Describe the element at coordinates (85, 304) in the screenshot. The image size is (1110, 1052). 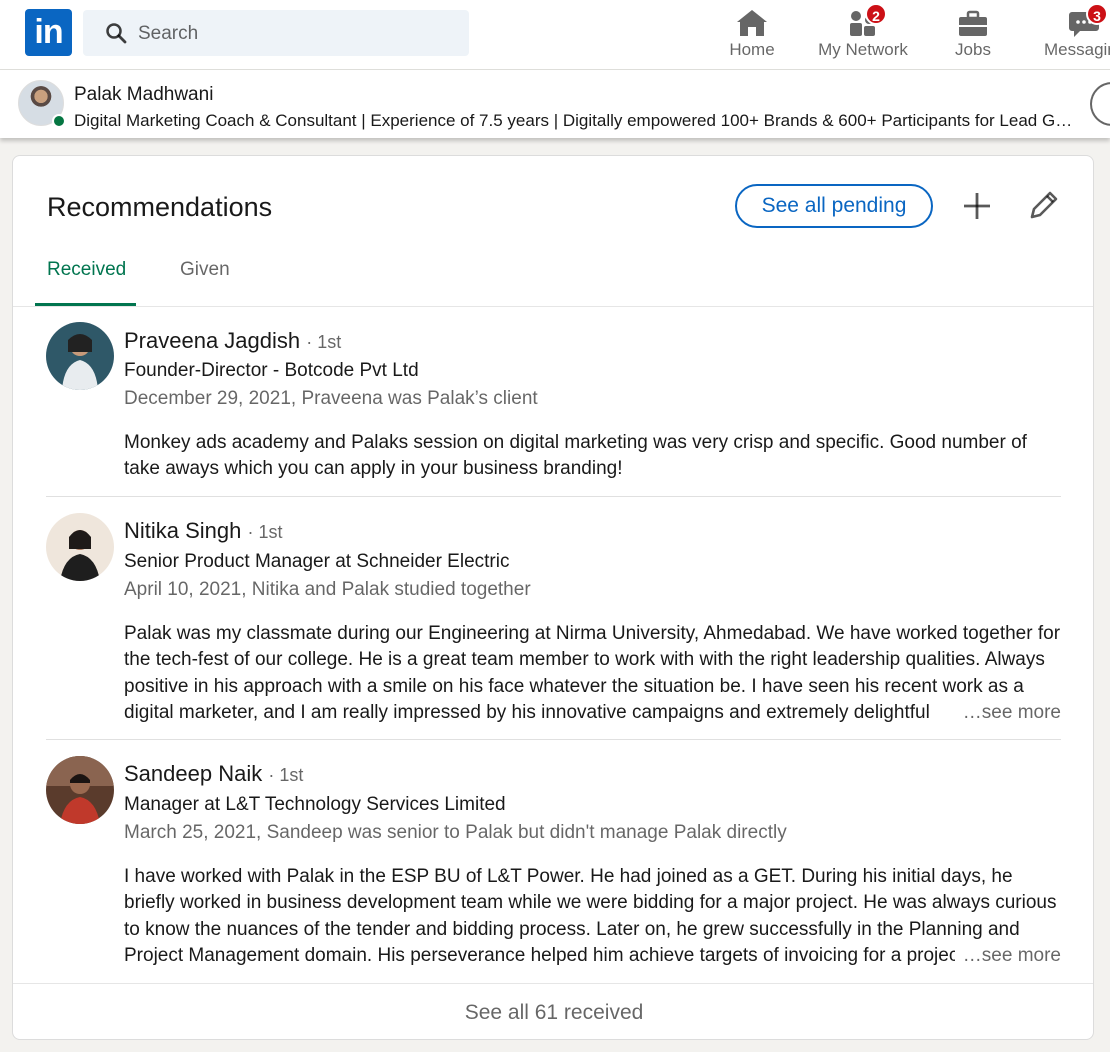
I see `active-tab-indicator` at that location.